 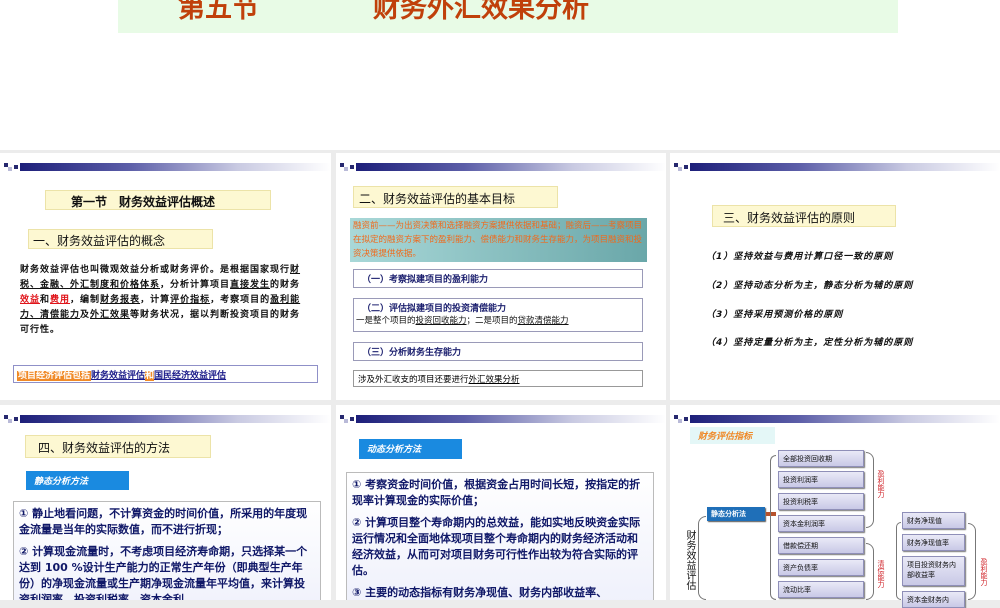 I want to click on banner-title-section: 第五节, so click(x=218, y=12).